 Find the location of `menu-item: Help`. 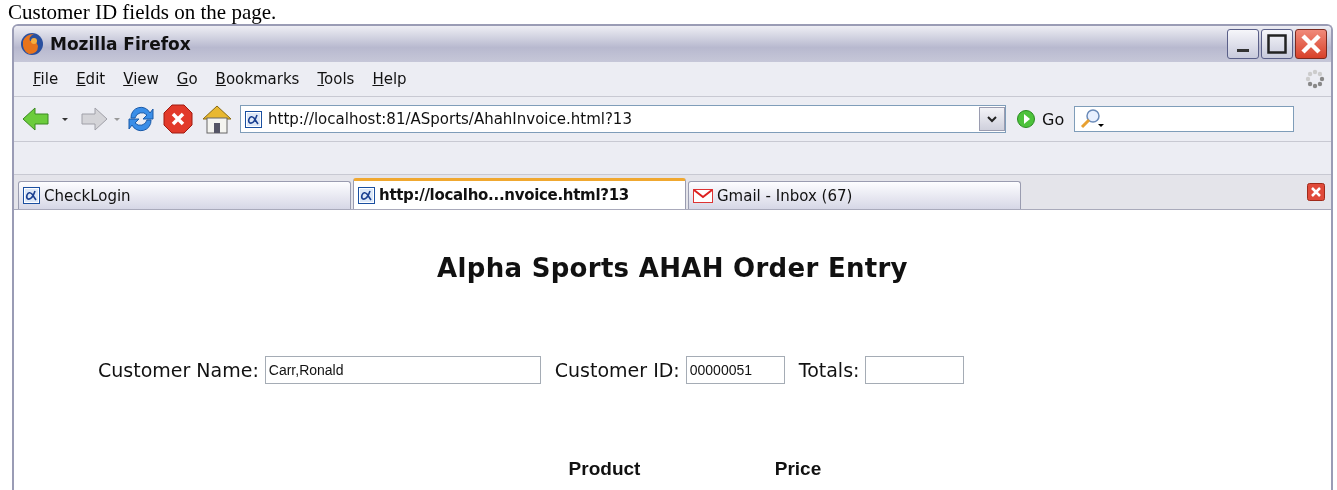

menu-item: Help is located at coordinates (389, 79).